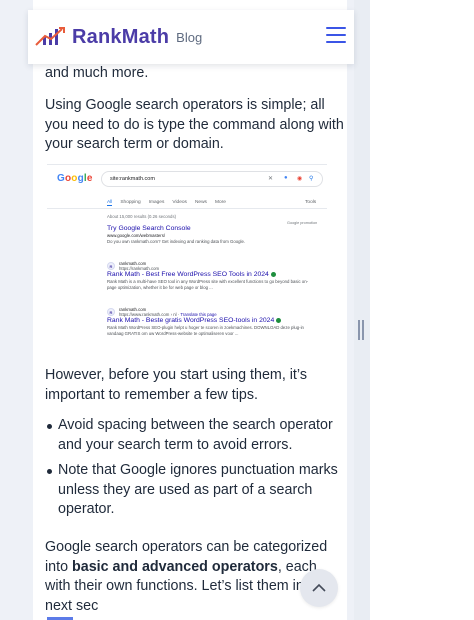 Image resolution: width=474 pixels, height=620 pixels. I want to click on result-title: Try Google Search Console, so click(149, 228).